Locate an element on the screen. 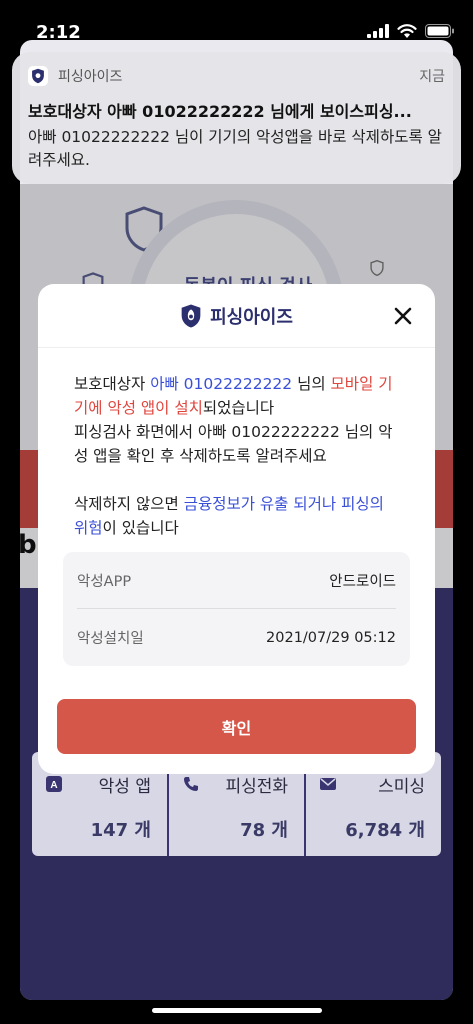  stat-label: 스미싱 is located at coordinates (401, 787).